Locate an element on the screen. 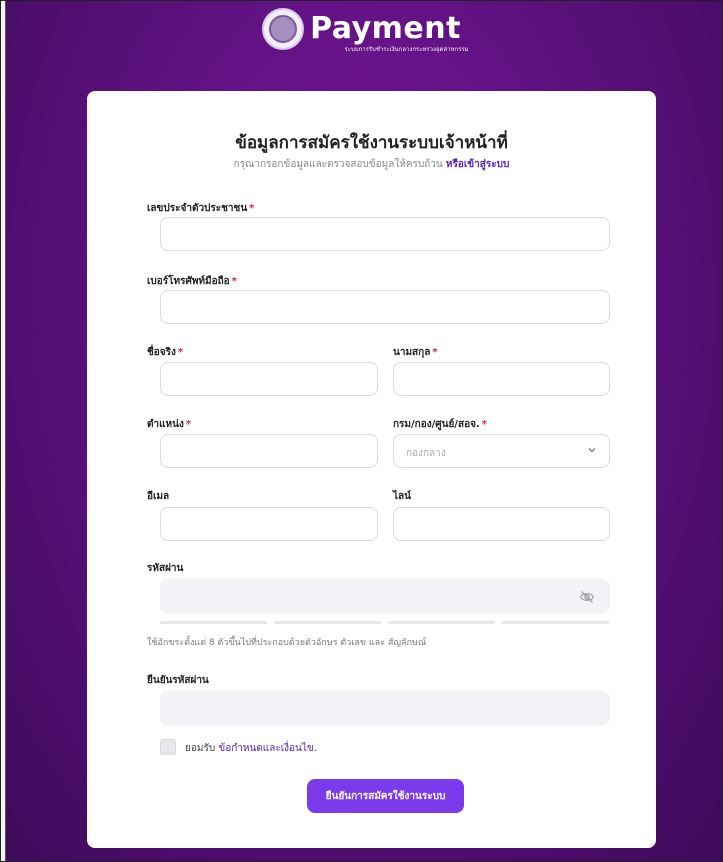 This screenshot has height=862, width=723. confirm-password-input is located at coordinates (385, 708).